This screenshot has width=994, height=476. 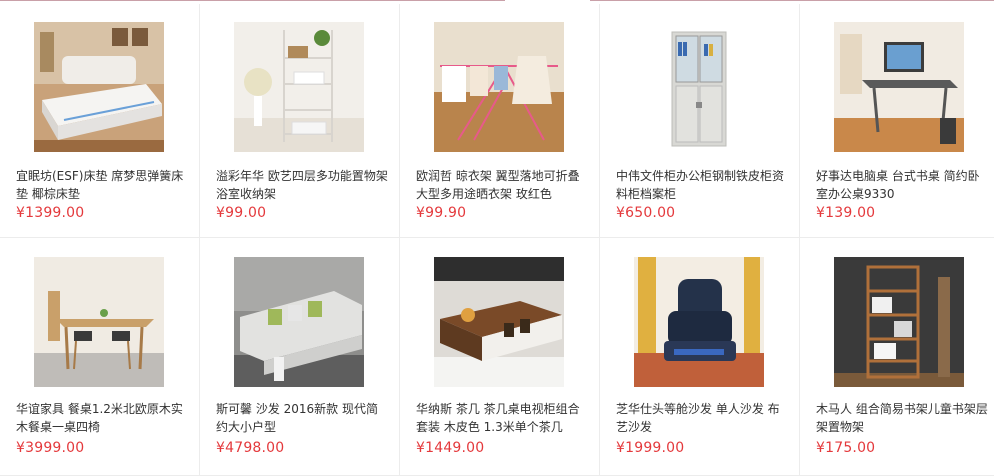 I want to click on dining-set-image, so click(x=99, y=322).